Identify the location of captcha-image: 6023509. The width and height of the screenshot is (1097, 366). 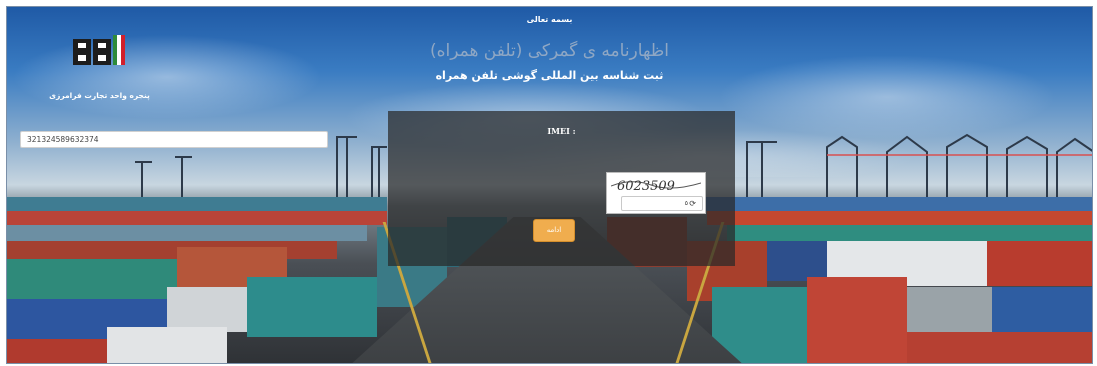
(656, 185).